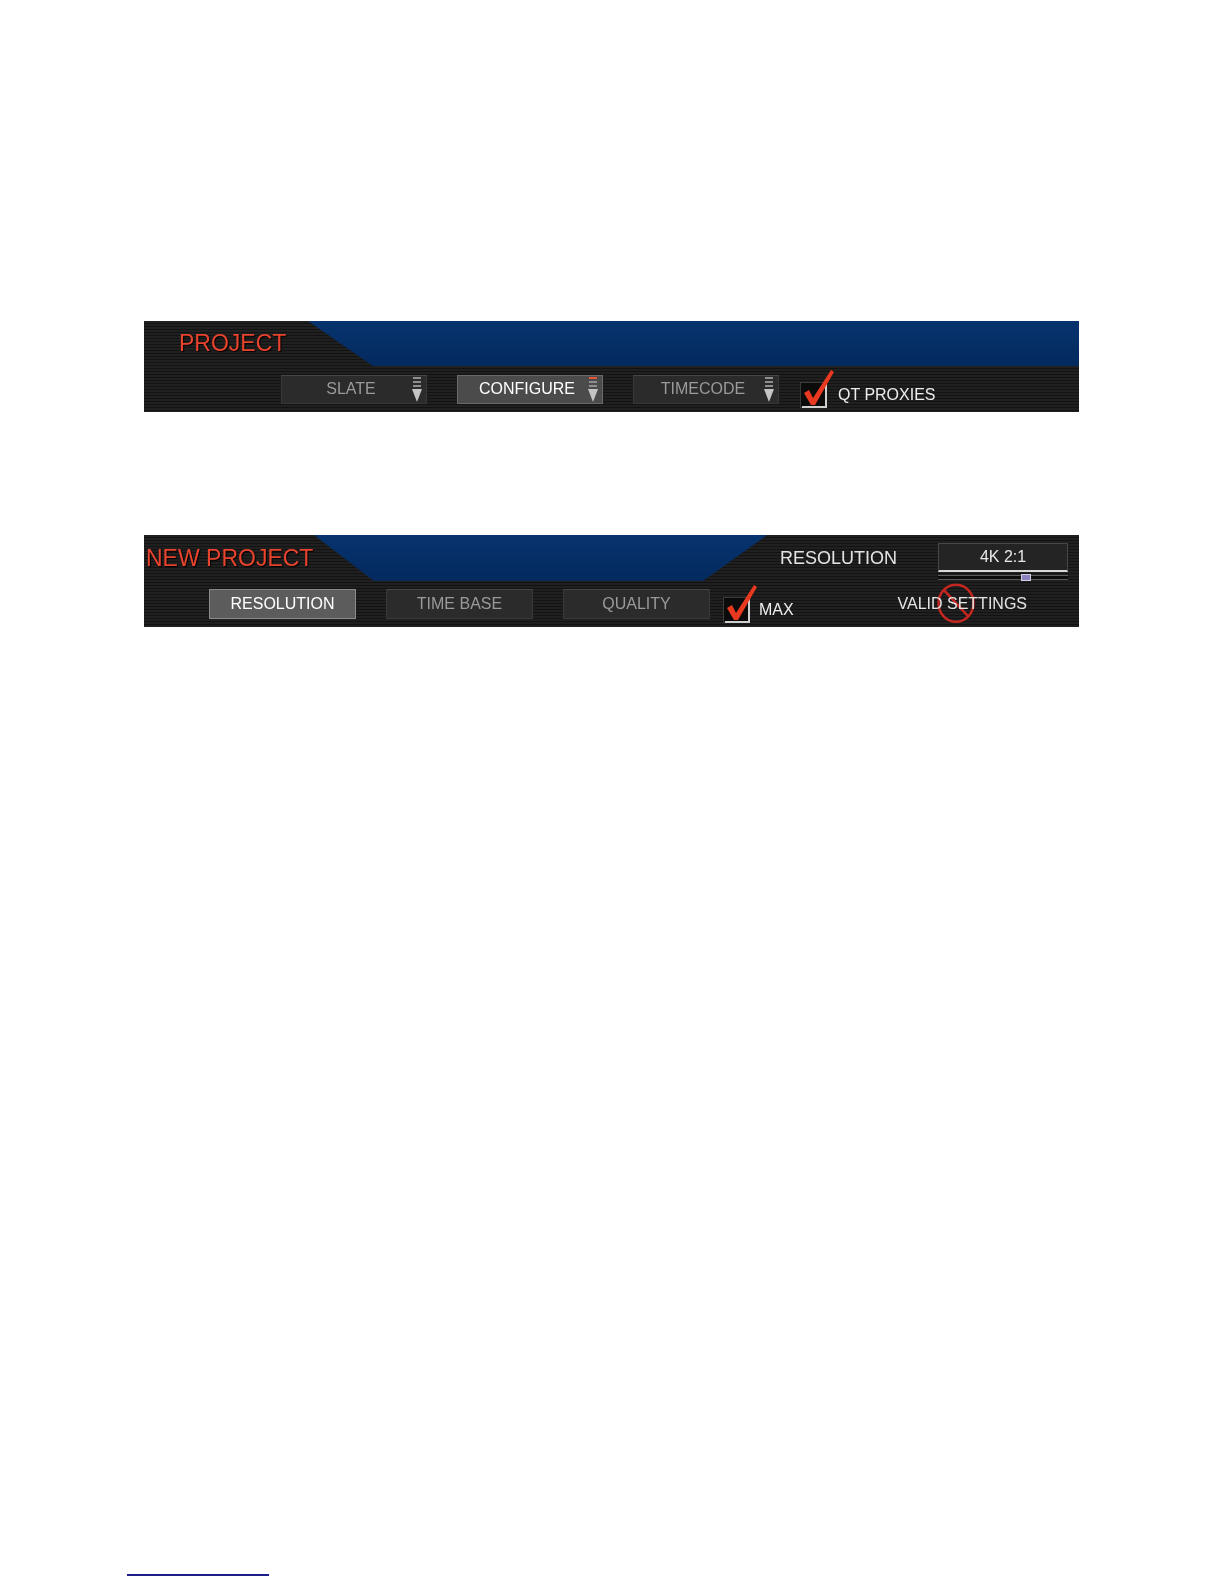  I want to click on checkbox: MAX, so click(758, 604).